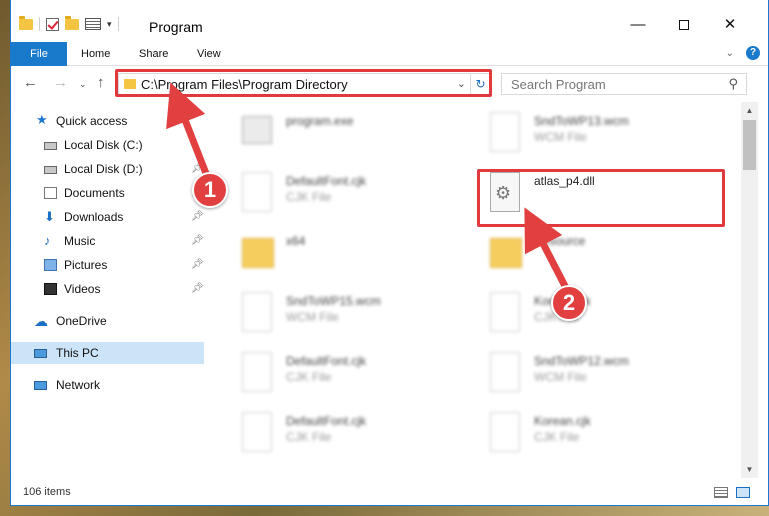 The image size is (769, 516). Describe the element at coordinates (107, 241) in the screenshot. I see `sidebar-item-music: ♪ Music 📌︎` at that location.